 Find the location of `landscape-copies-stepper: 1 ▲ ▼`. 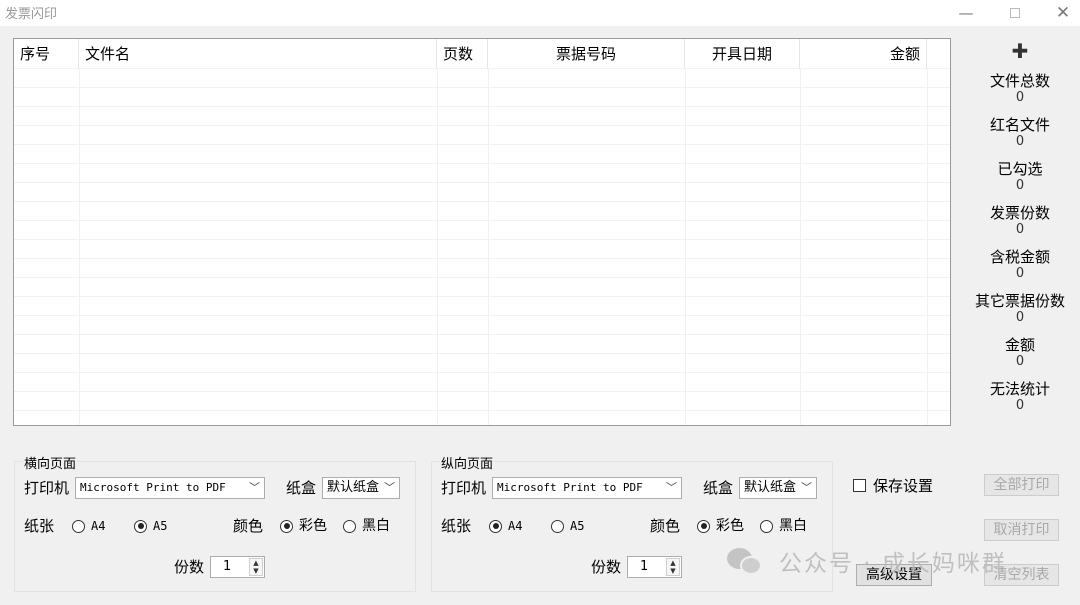

landscape-copies-stepper: 1 ▲ ▼ is located at coordinates (237, 567).